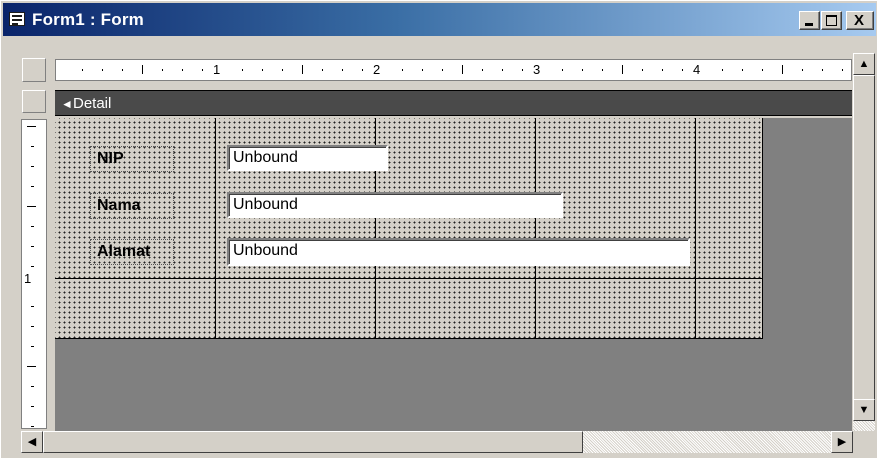 This screenshot has width=877, height=458. Describe the element at coordinates (458, 252) in the screenshot. I see `alamat-textbox: Unbound` at that location.